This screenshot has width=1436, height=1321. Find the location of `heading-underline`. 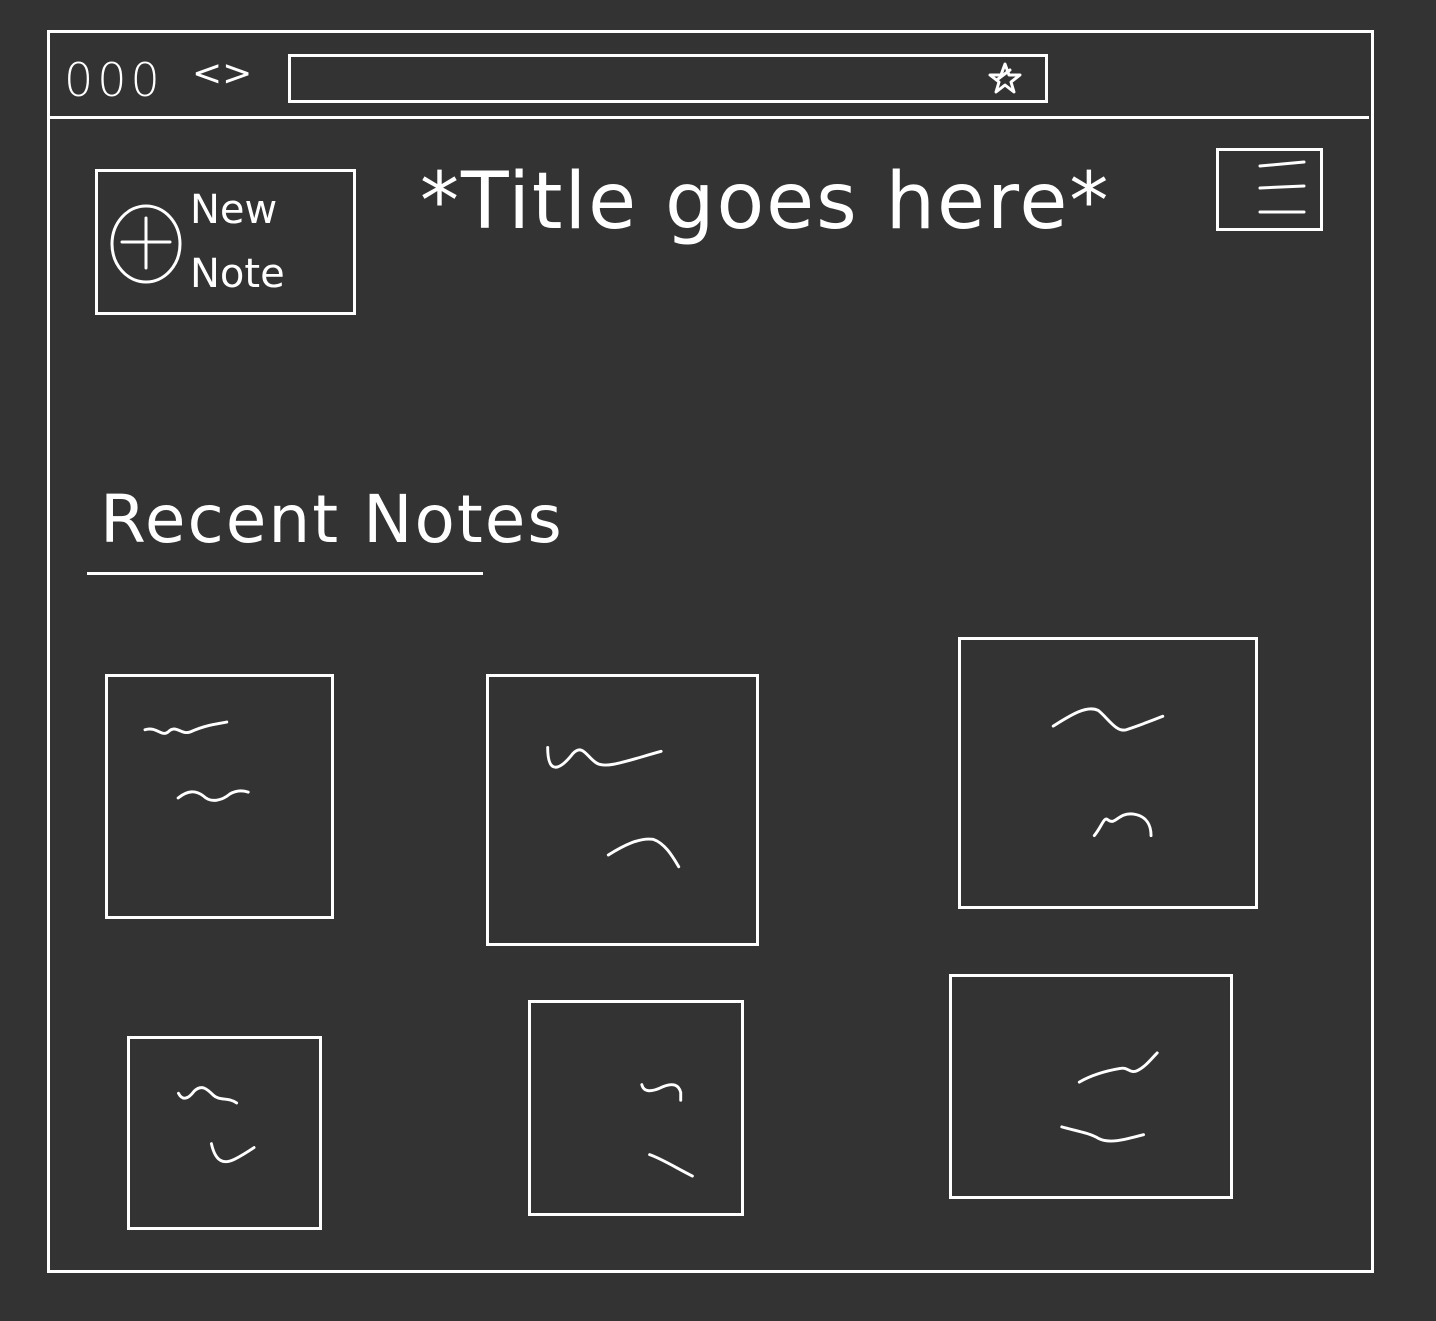

heading-underline is located at coordinates (285, 573).